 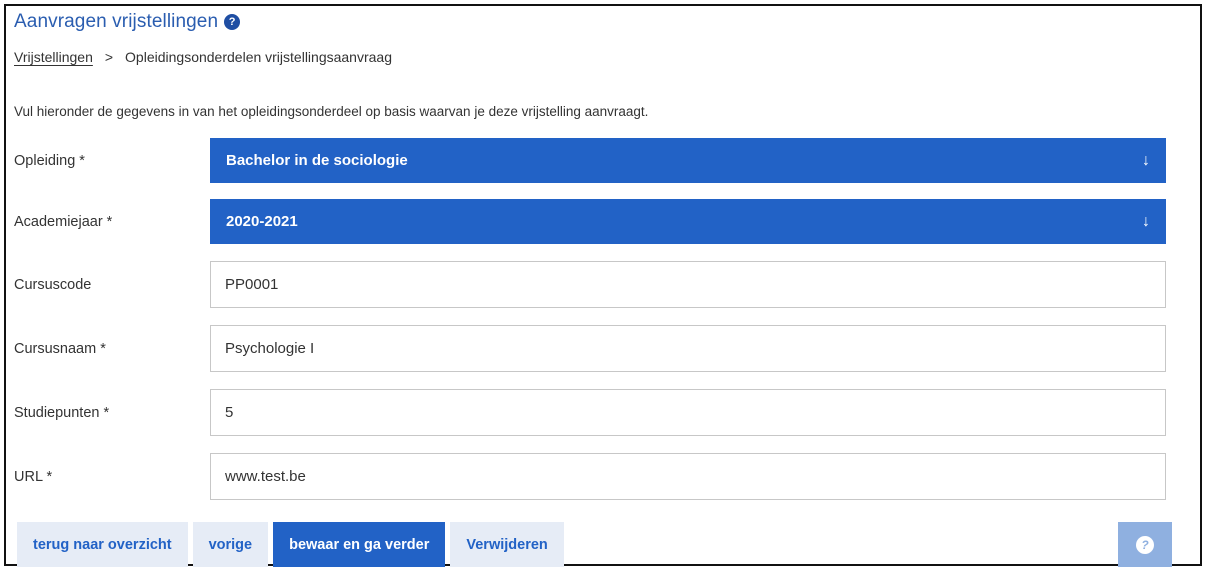 What do you see at coordinates (688, 284) in the screenshot?
I see `cursuscode-input` at bounding box center [688, 284].